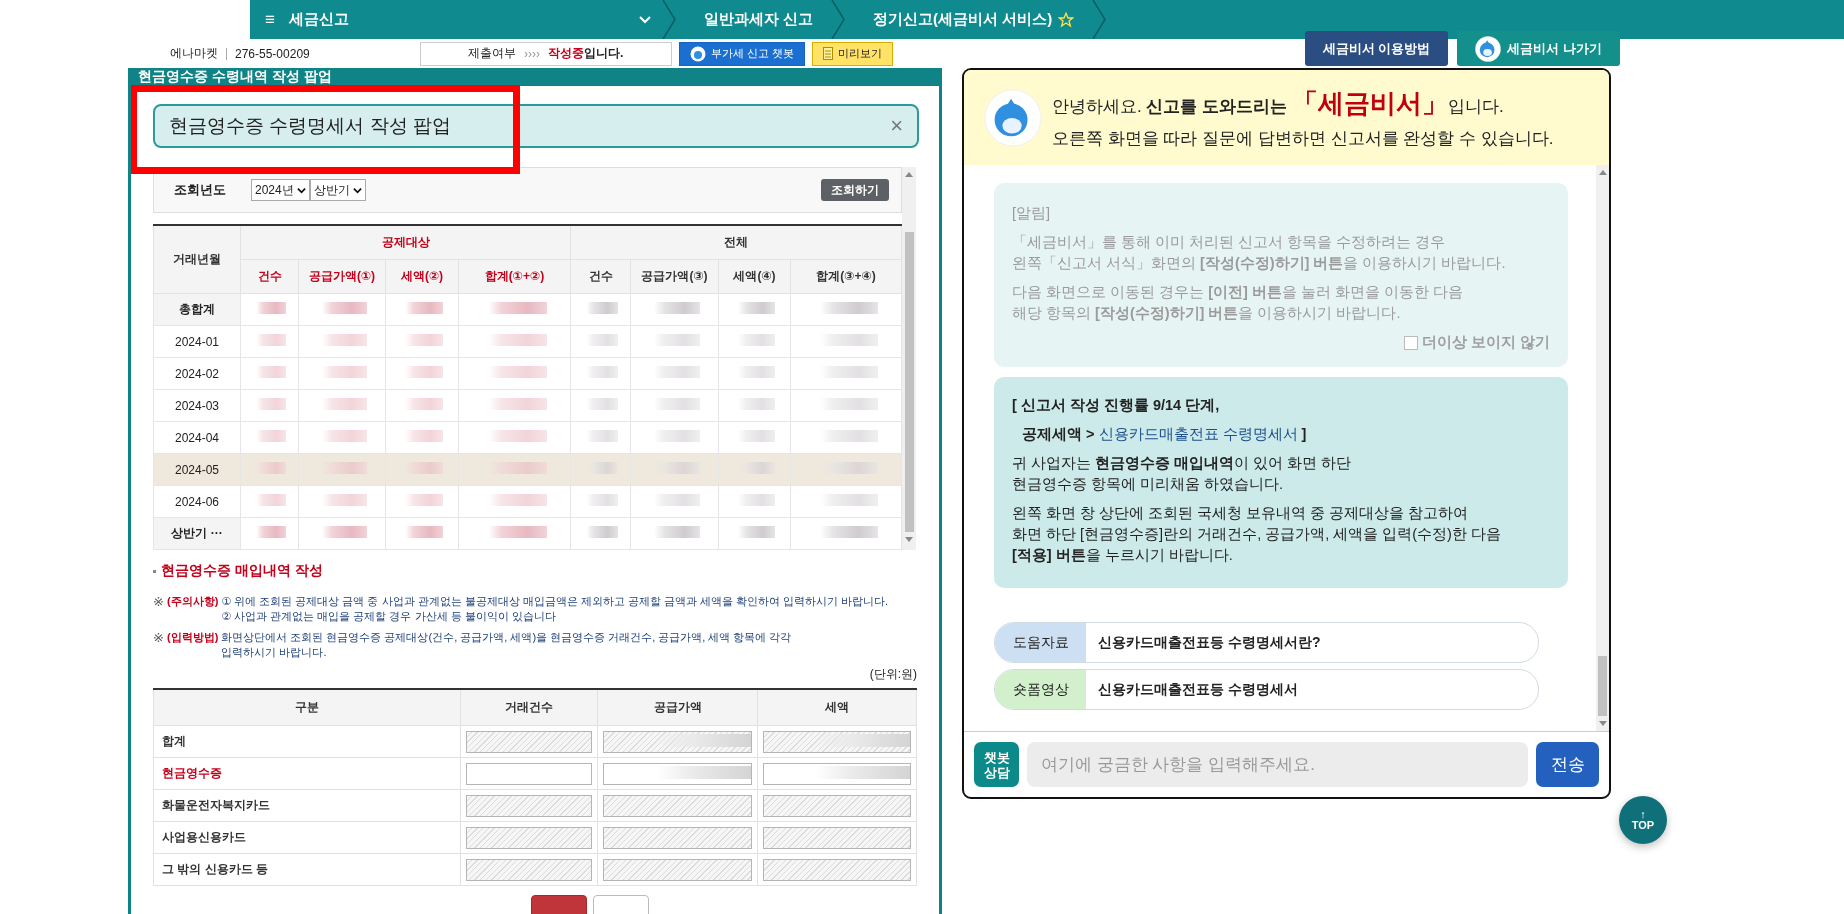 This screenshot has height=914, width=1844. Describe the element at coordinates (422, 276) in the screenshot. I see `column-header: 세액(②)` at that location.